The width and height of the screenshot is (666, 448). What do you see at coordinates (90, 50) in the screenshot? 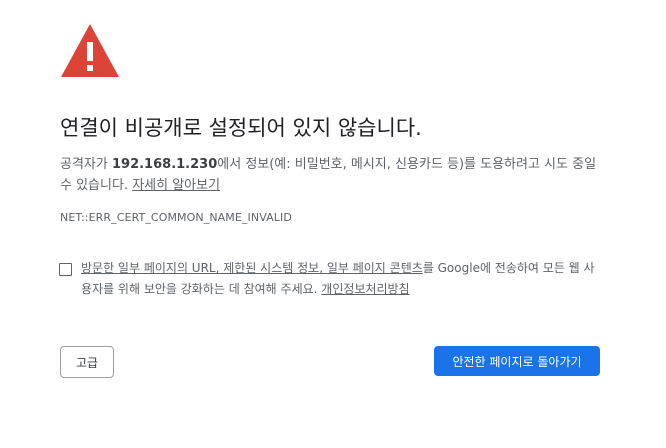
I see `warning-triangle-icon` at bounding box center [90, 50].